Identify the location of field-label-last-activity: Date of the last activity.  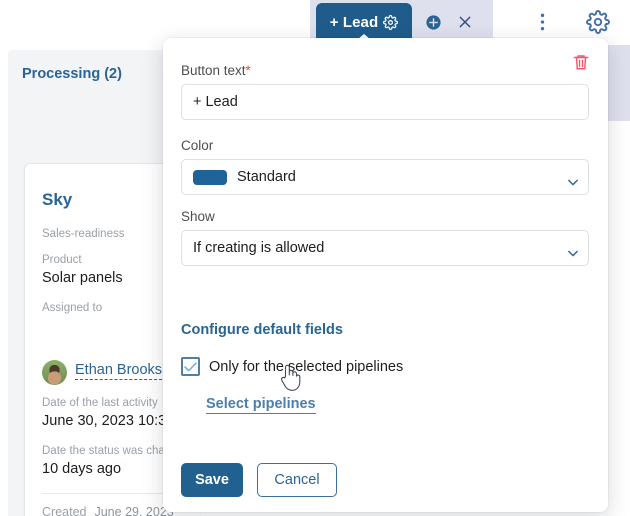
(100, 403).